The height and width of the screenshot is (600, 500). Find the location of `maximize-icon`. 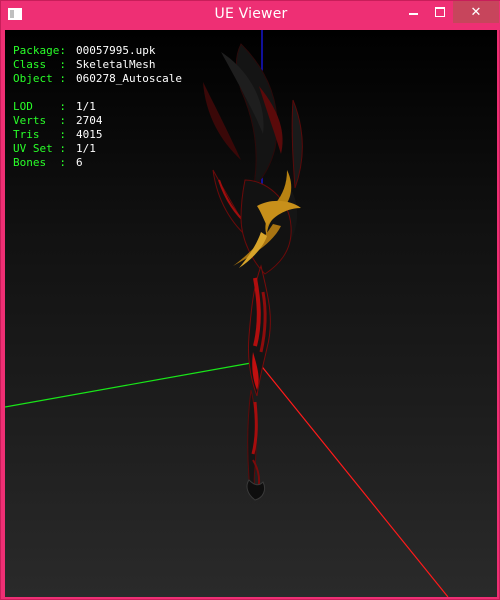

maximize-icon is located at coordinates (440, 12).